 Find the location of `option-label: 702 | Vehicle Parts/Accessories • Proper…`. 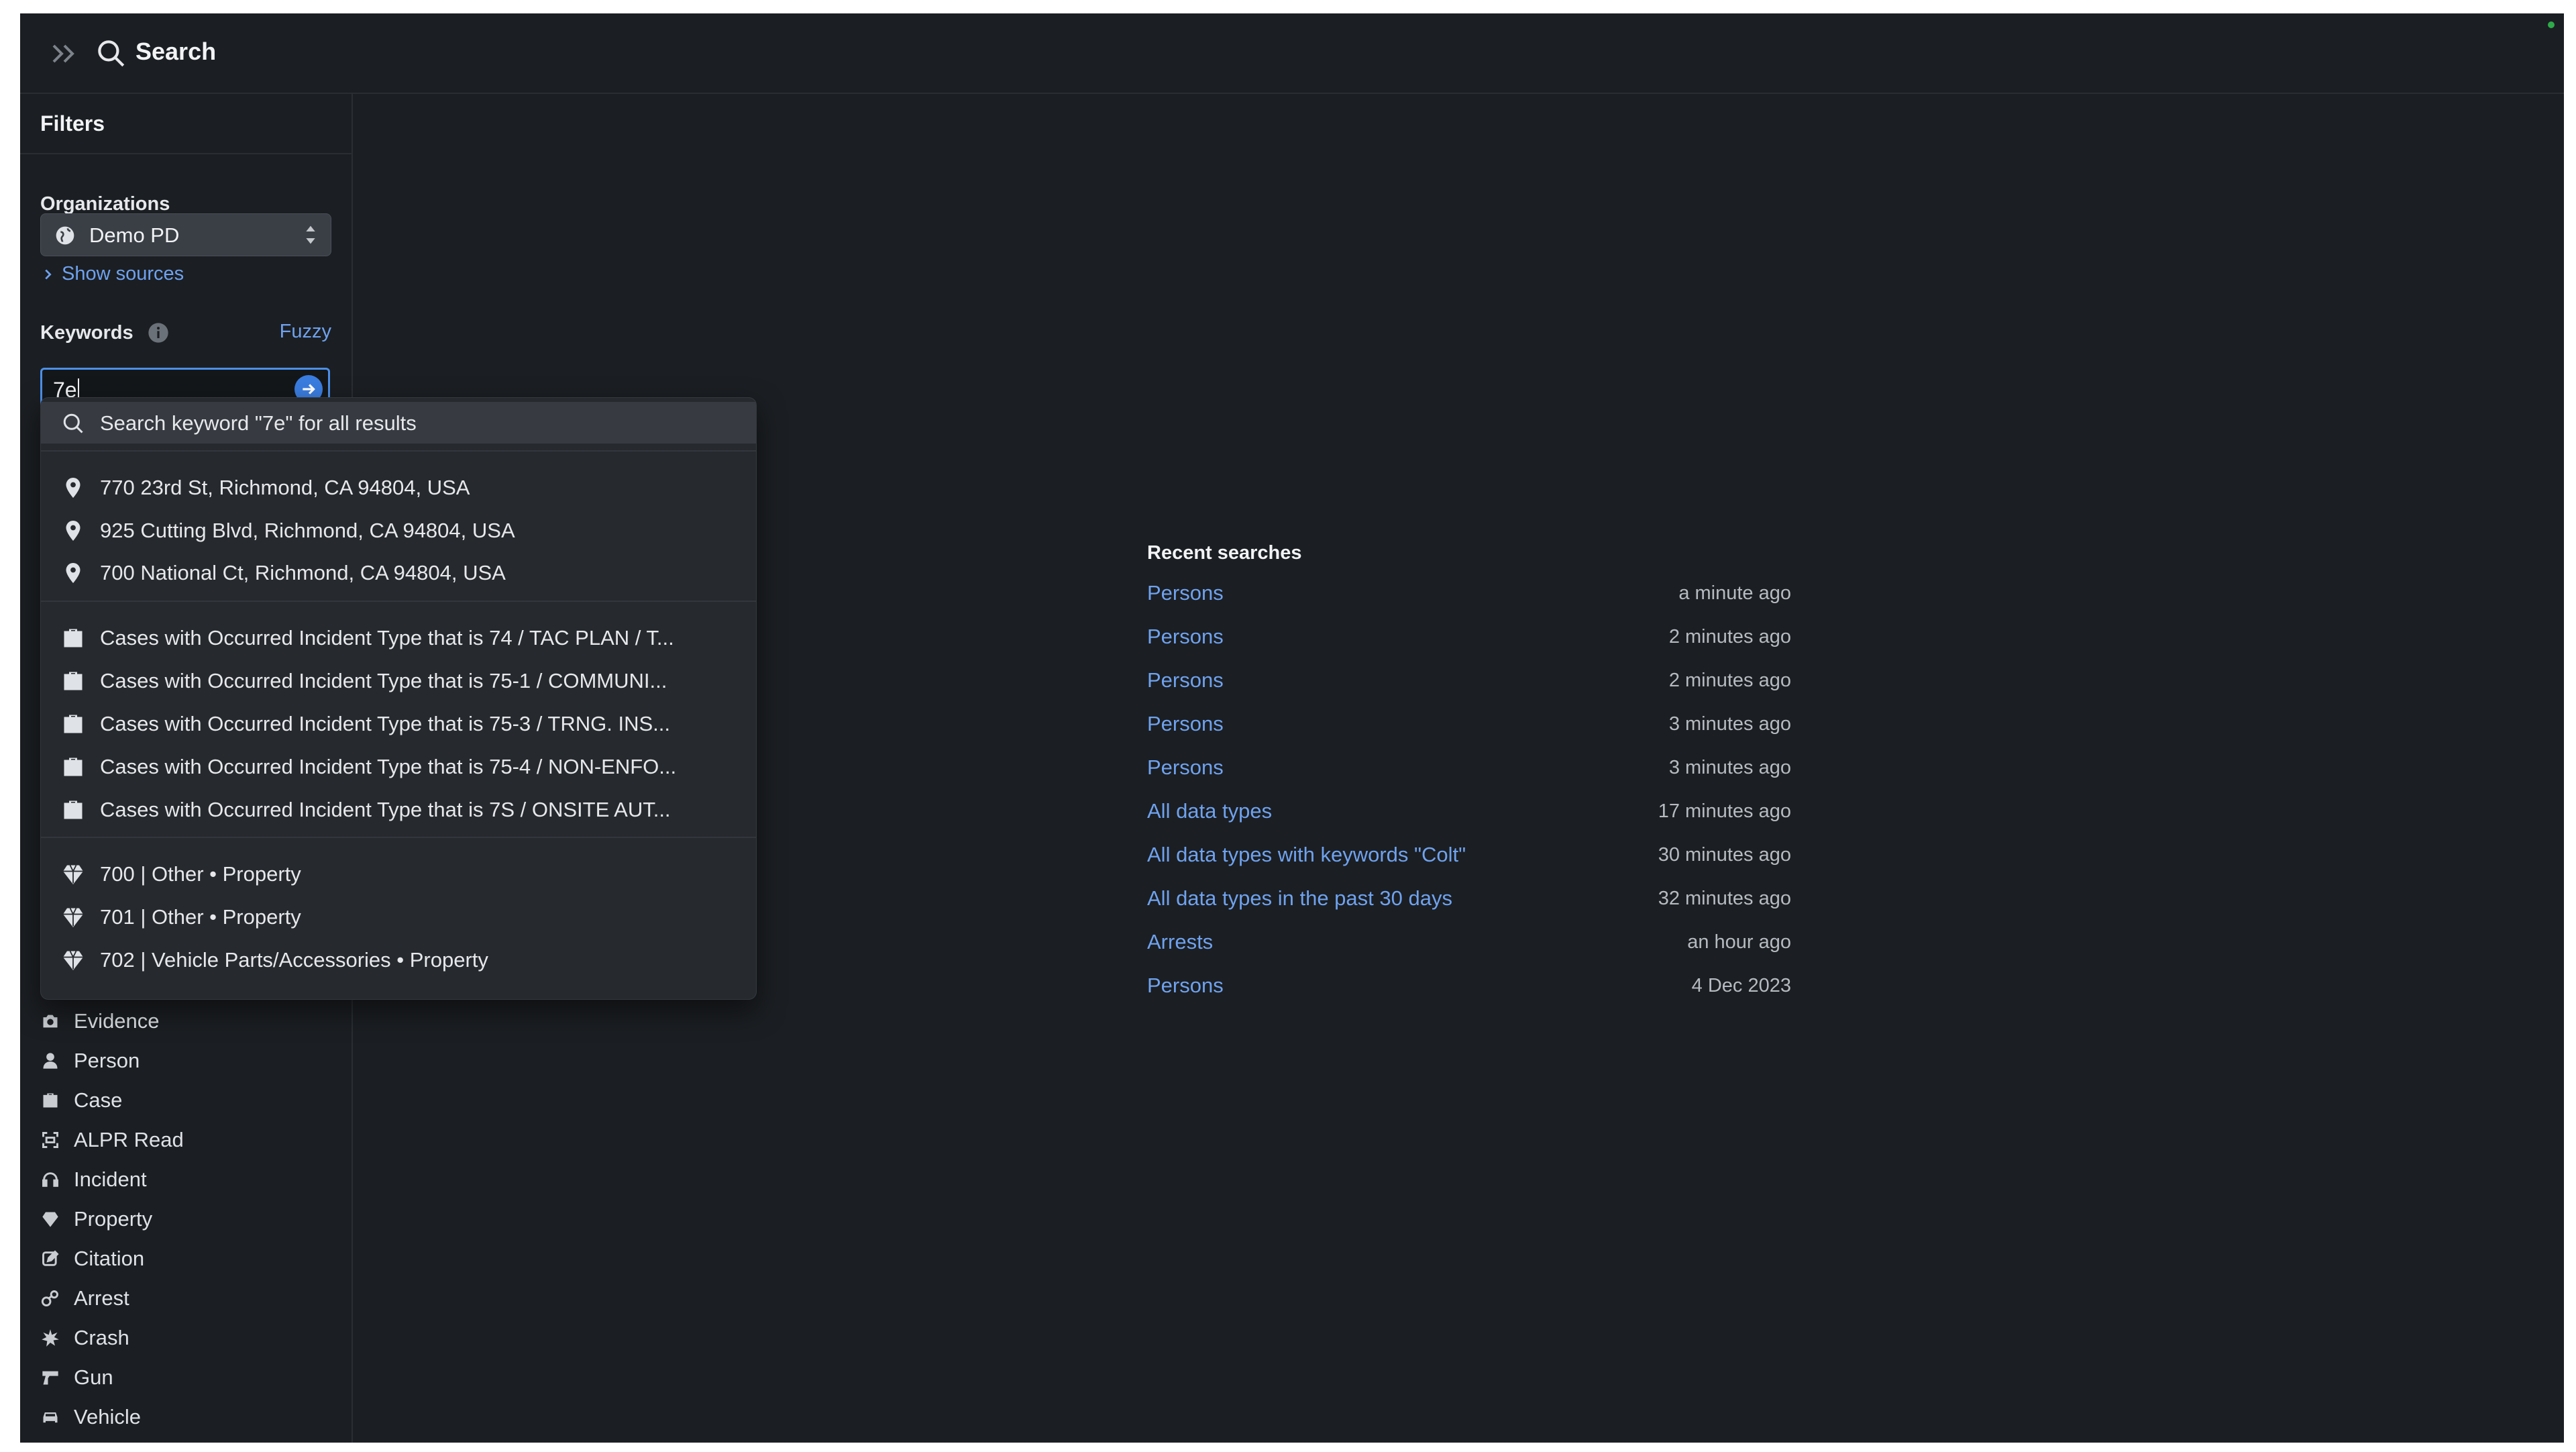

option-label: 702 | Vehicle Parts/Accessories • Proper… is located at coordinates (294, 960).